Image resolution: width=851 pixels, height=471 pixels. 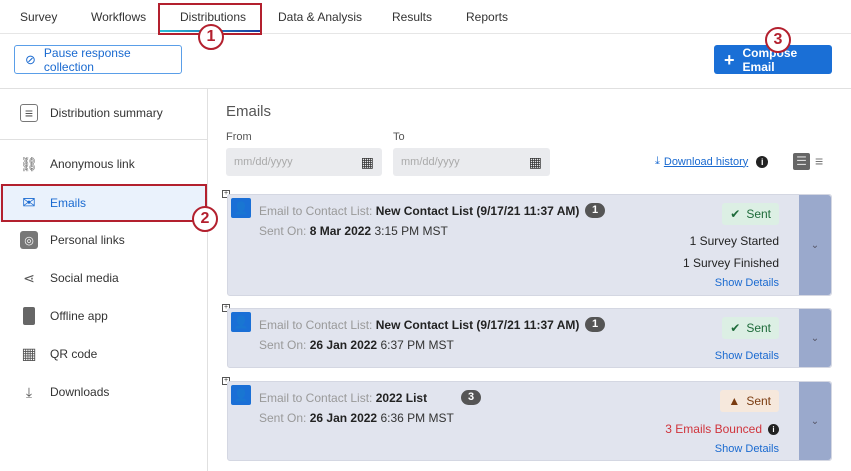 I want to click on to-placeholder: mm/dd/yyyy, so click(x=430, y=162).